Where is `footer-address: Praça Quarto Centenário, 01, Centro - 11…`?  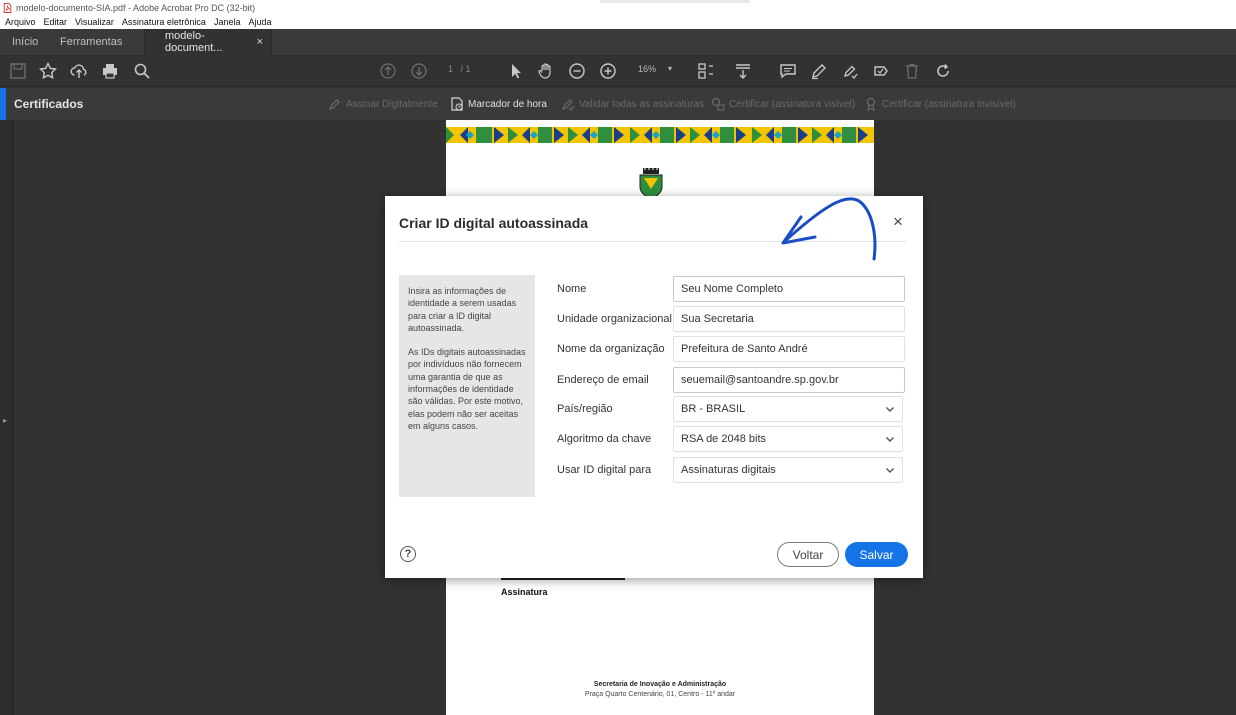
footer-address: Praça Quarto Centenário, 01, Centro - 11… is located at coordinates (660, 694).